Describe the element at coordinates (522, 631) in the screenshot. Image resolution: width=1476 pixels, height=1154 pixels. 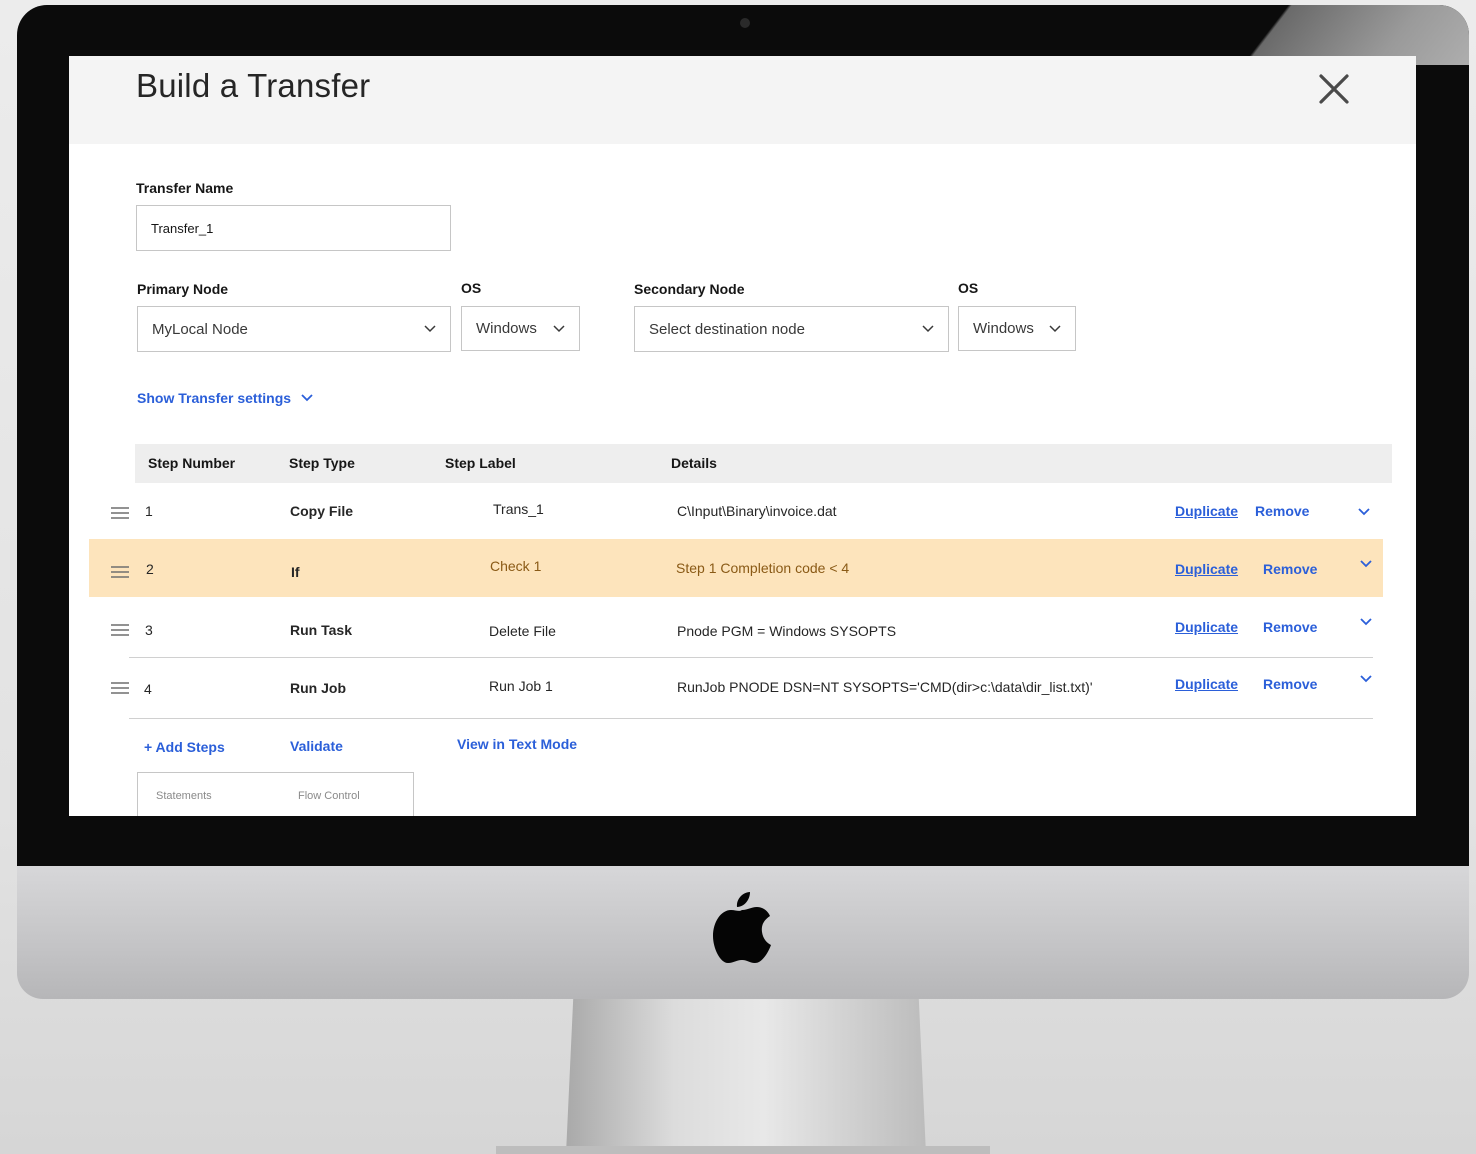
I see `step-label: Delete File` at that location.